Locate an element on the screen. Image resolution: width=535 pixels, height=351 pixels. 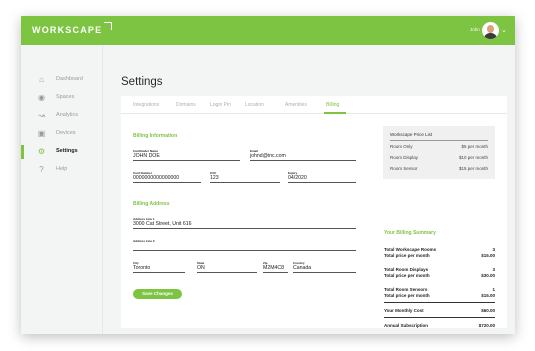
monthly-cost-row: Your Monthly Cost $60.00 is located at coordinates (439, 310).